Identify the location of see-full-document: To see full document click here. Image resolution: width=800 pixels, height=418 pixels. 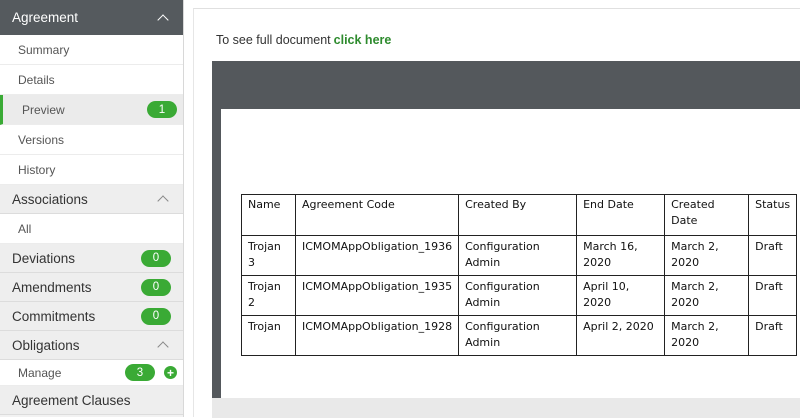
(303, 40).